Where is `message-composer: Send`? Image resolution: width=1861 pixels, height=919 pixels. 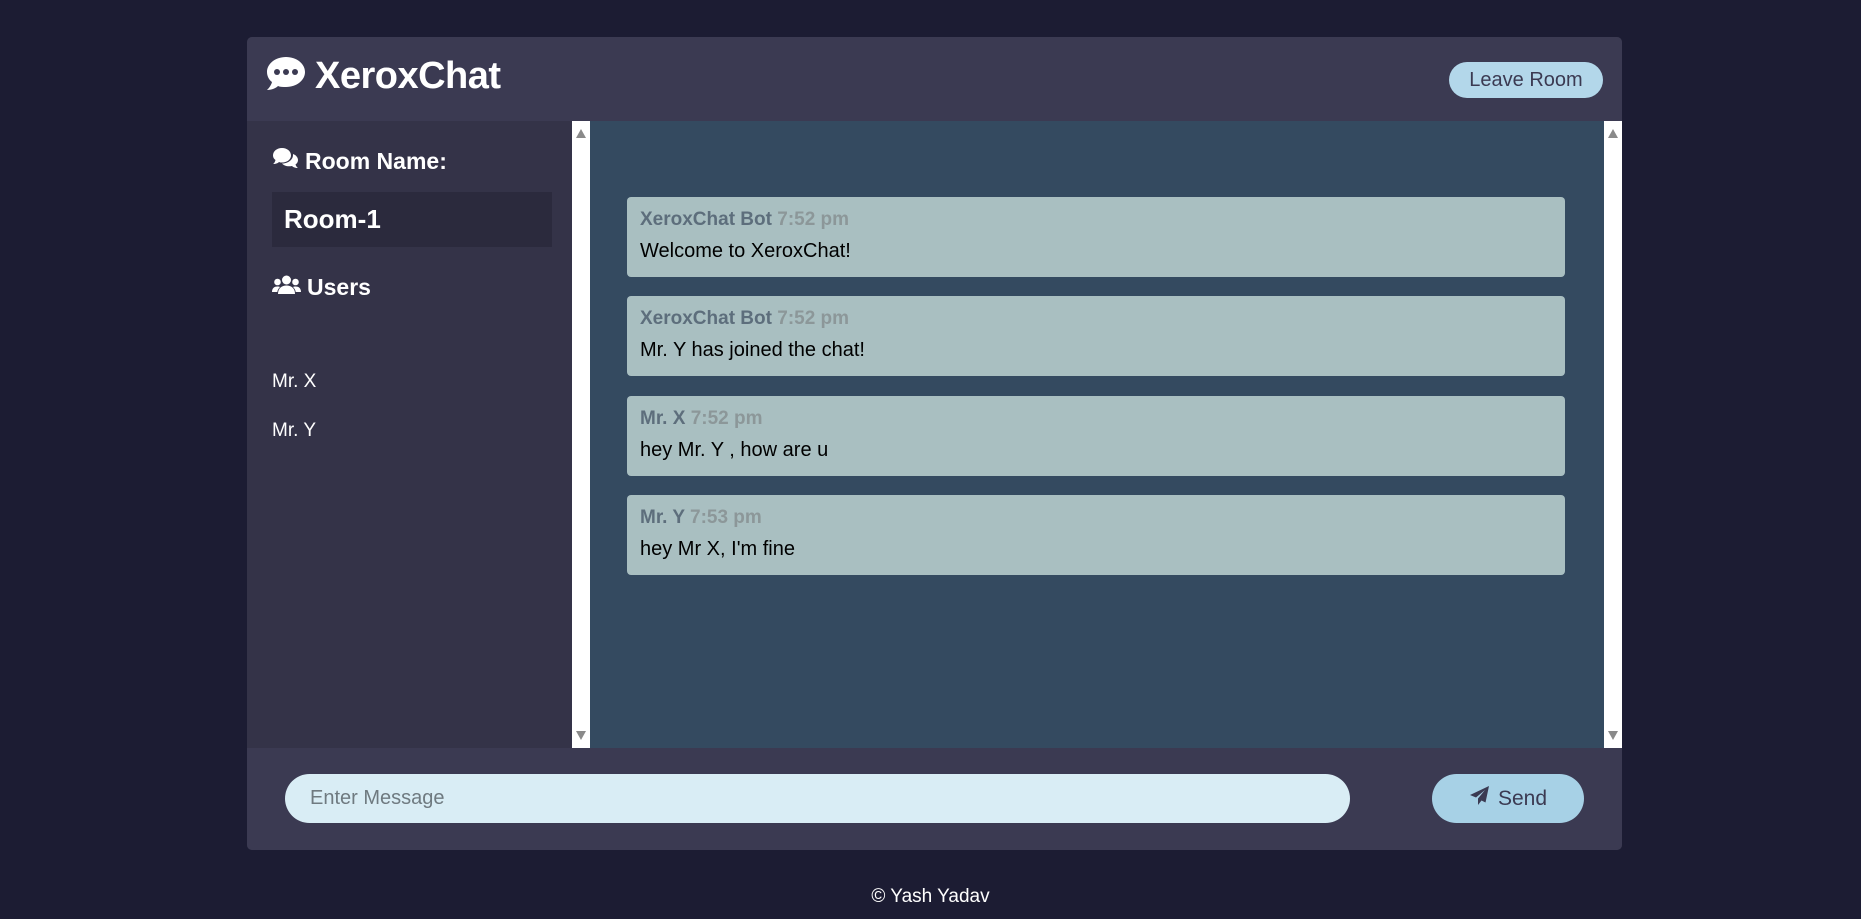
message-composer: Send is located at coordinates (934, 799).